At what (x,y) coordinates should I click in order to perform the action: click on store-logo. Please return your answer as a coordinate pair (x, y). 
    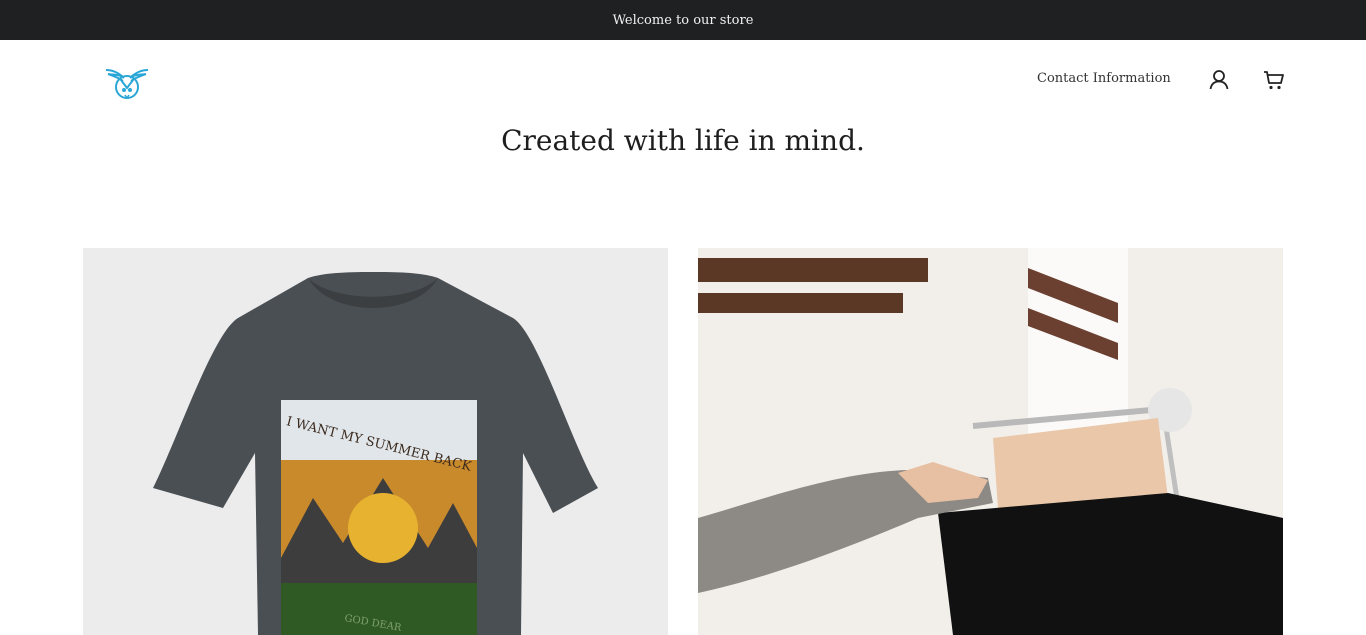
    Looking at the image, I should click on (127, 83).